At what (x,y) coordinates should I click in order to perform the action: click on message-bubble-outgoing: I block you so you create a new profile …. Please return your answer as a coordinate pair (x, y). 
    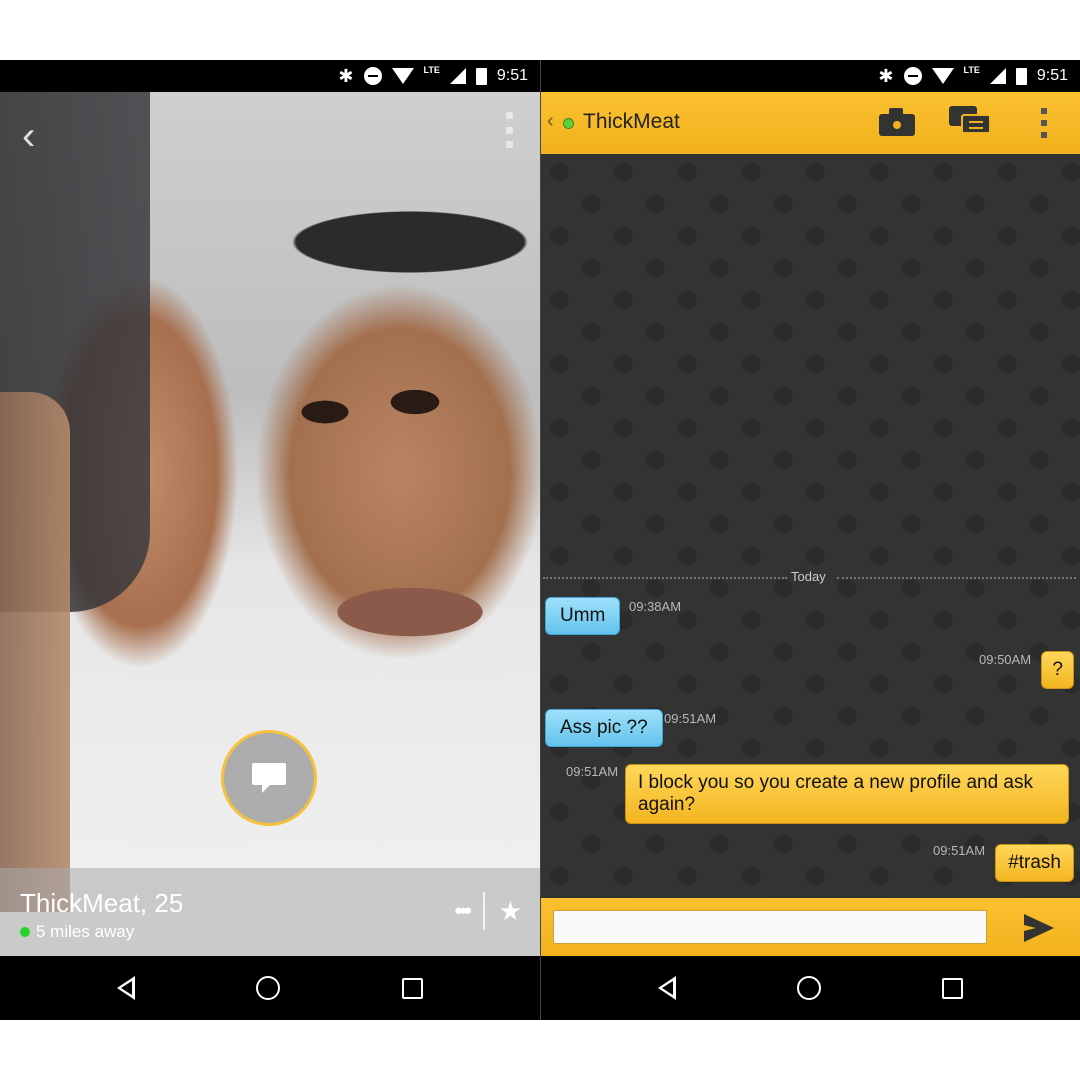
    Looking at the image, I should click on (847, 794).